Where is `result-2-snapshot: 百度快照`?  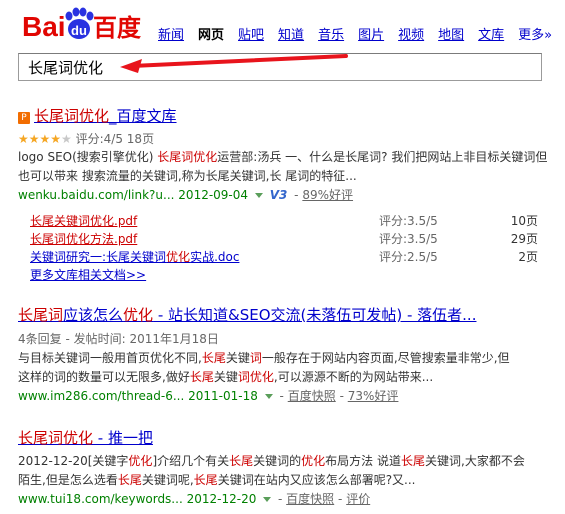 result-2-snapshot: 百度快照 is located at coordinates (312, 396).